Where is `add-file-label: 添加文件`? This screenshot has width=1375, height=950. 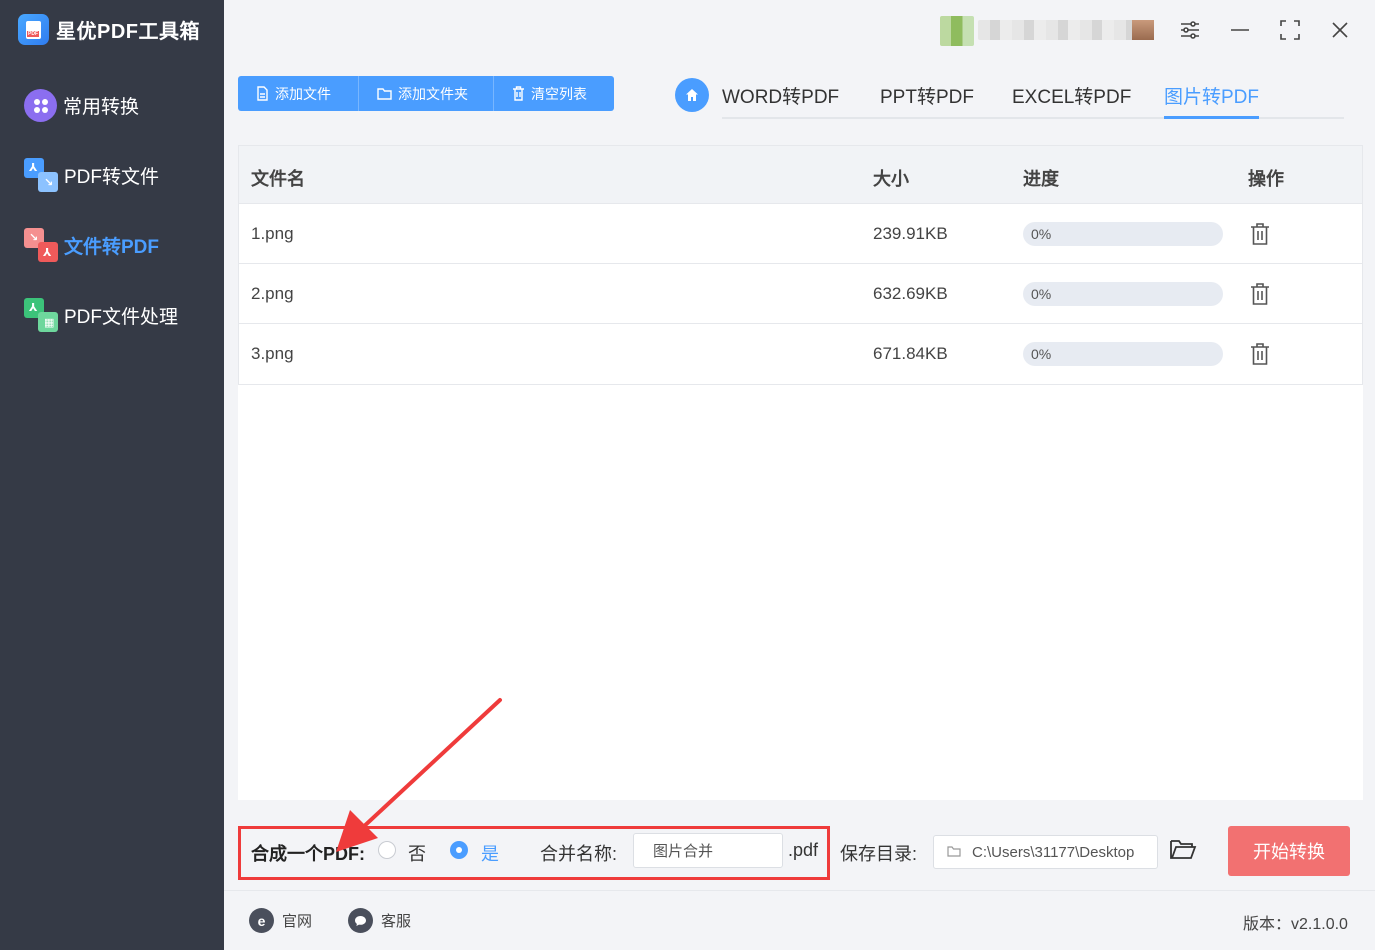
add-file-label: 添加文件 is located at coordinates (303, 93).